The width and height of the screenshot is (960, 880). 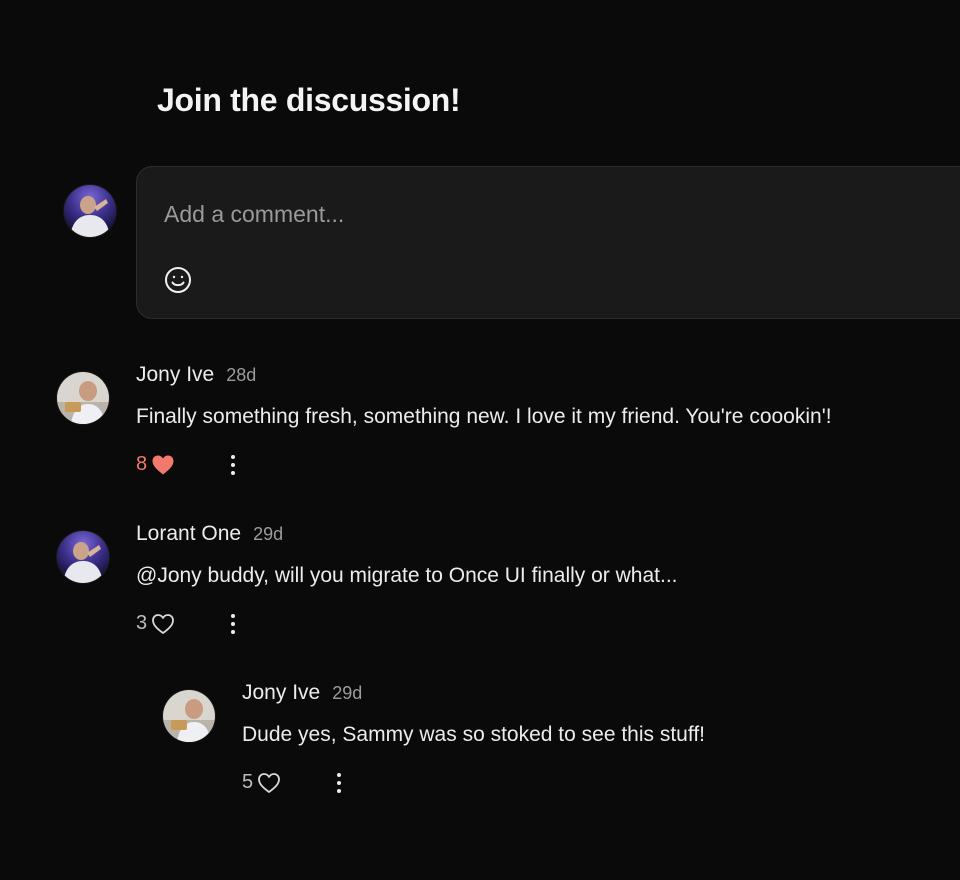 I want to click on comment-actions: 3, so click(x=196, y=624).